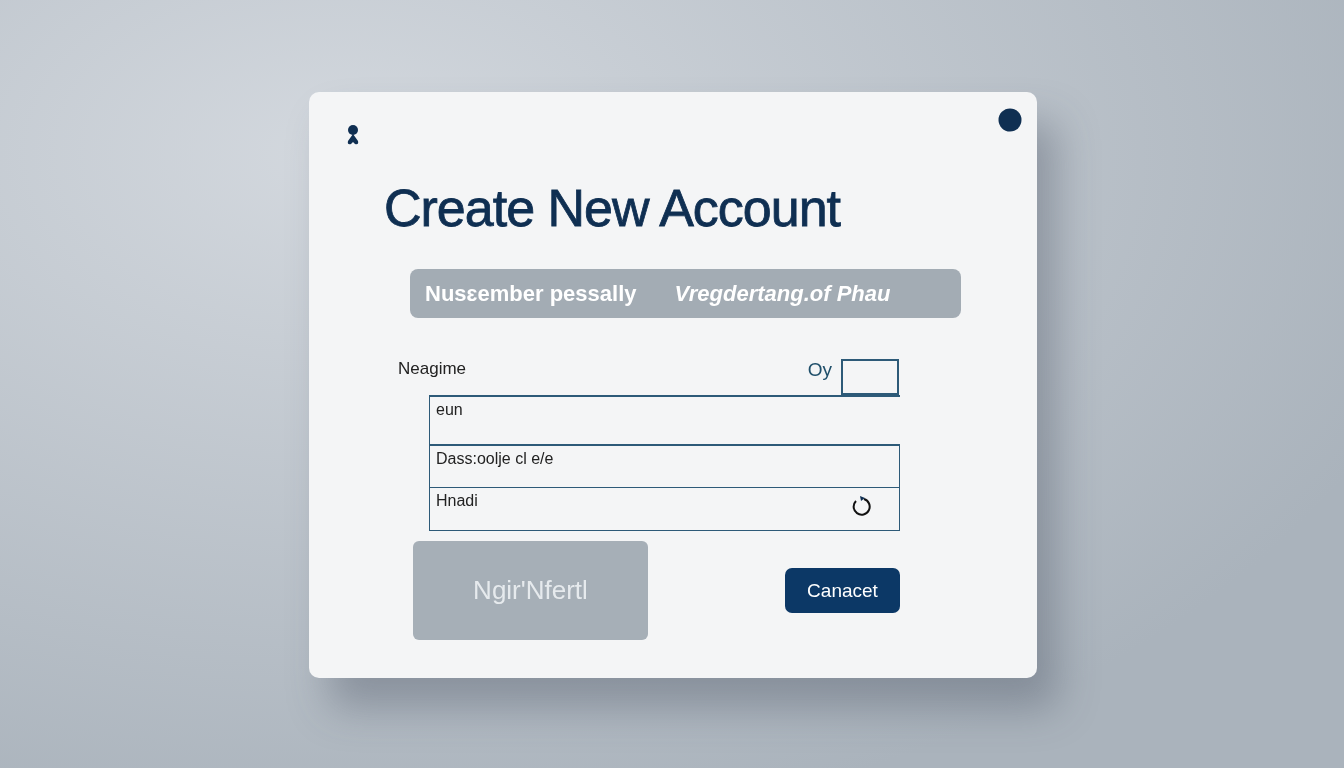  I want to click on field-label: Neagime, so click(432, 369).